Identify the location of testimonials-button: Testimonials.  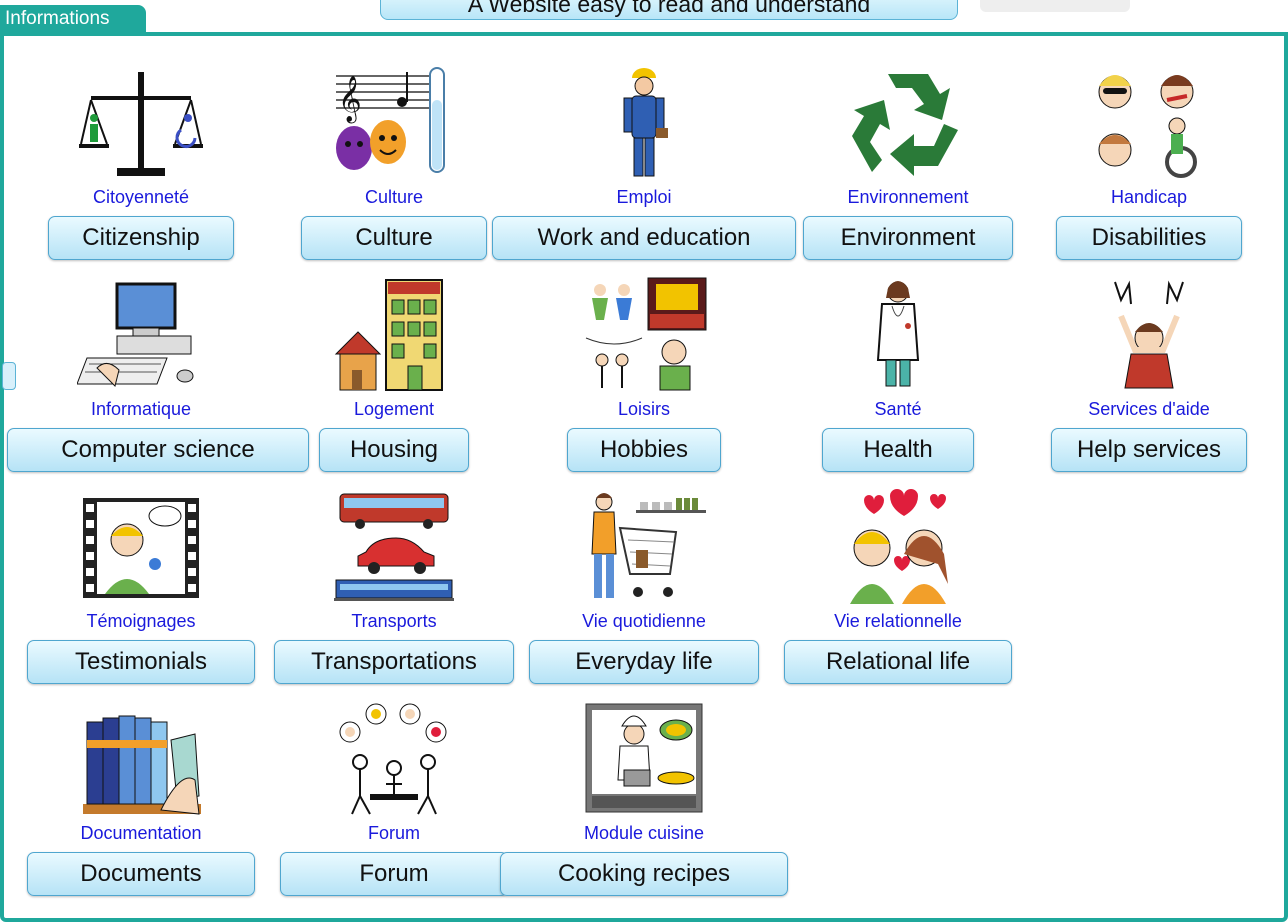
(141, 662).